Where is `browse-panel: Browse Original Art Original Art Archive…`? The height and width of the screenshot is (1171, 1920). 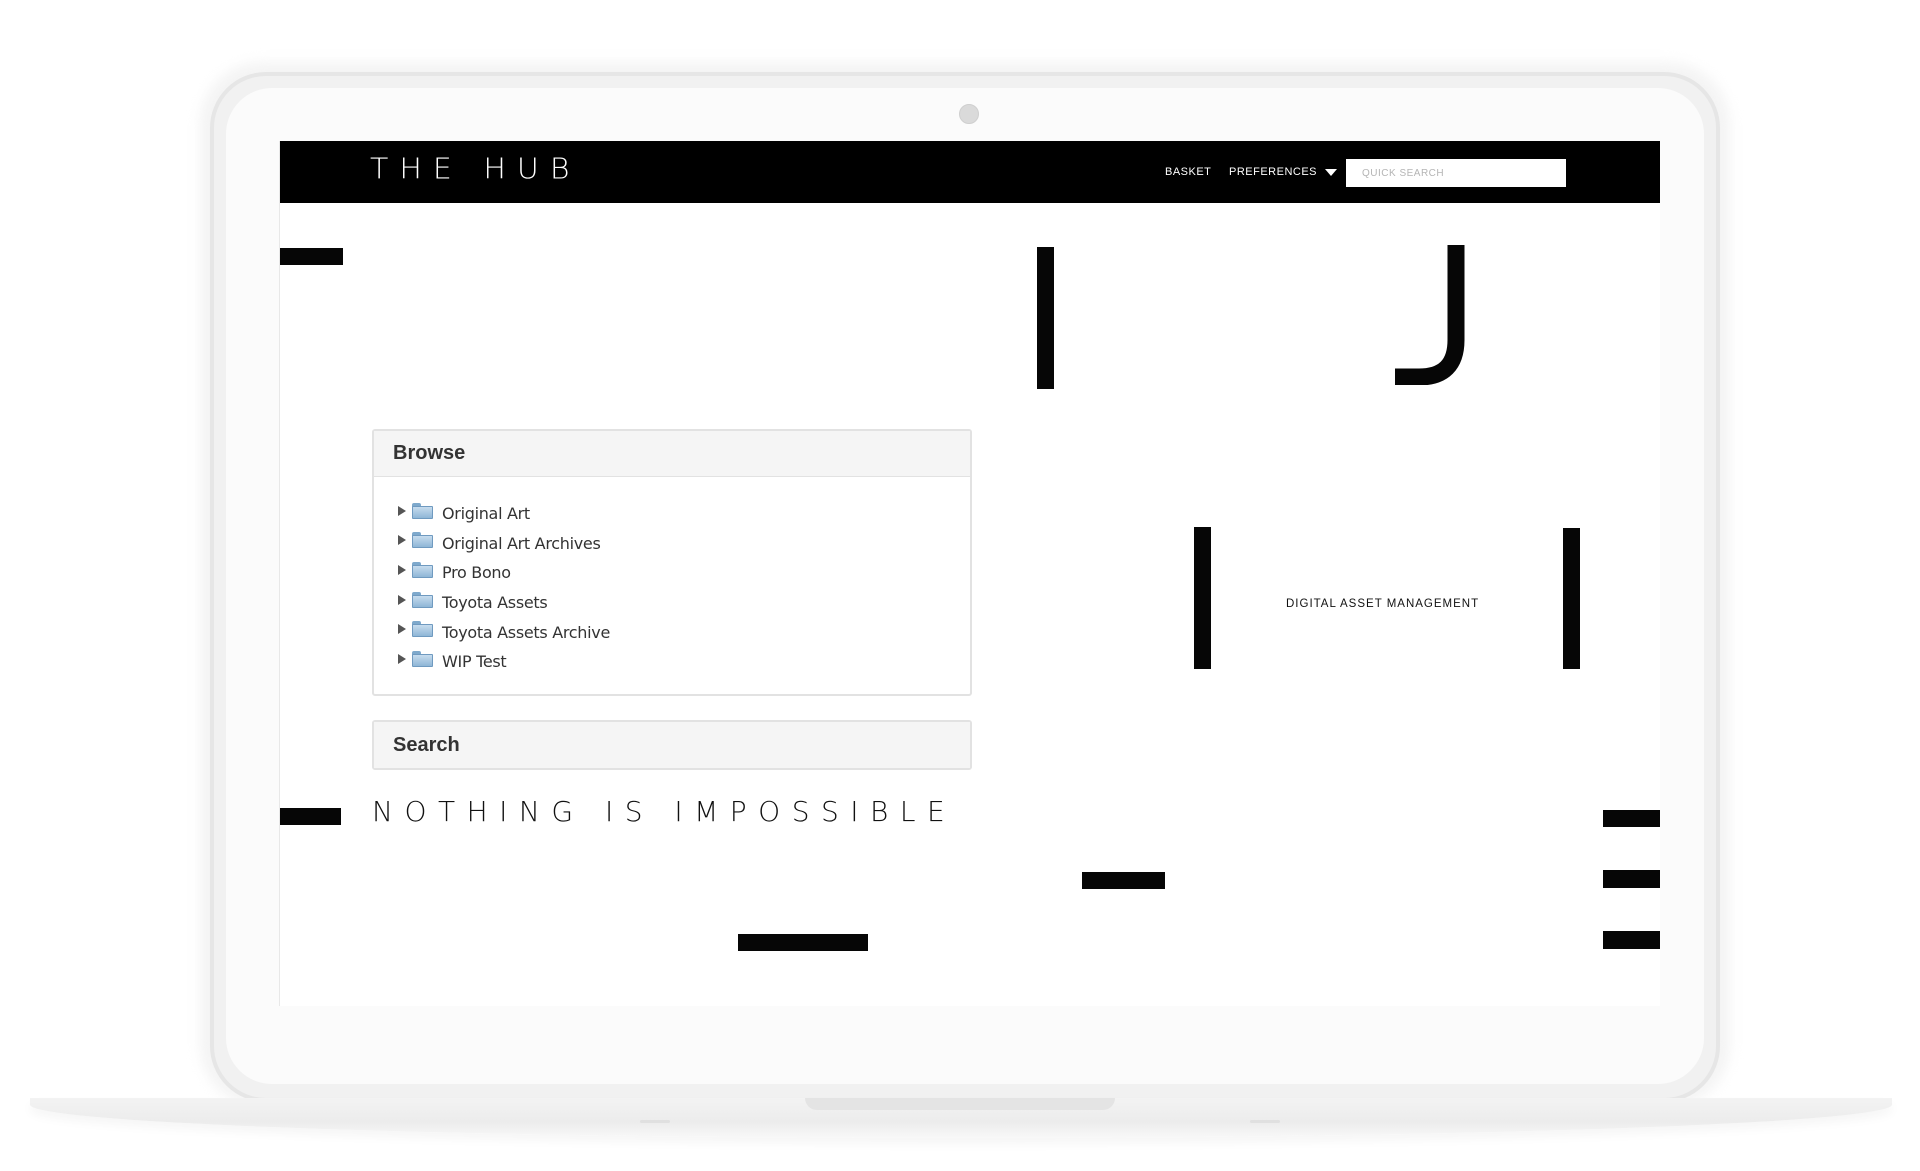 browse-panel: Browse Original Art Original Art Archive… is located at coordinates (672, 562).